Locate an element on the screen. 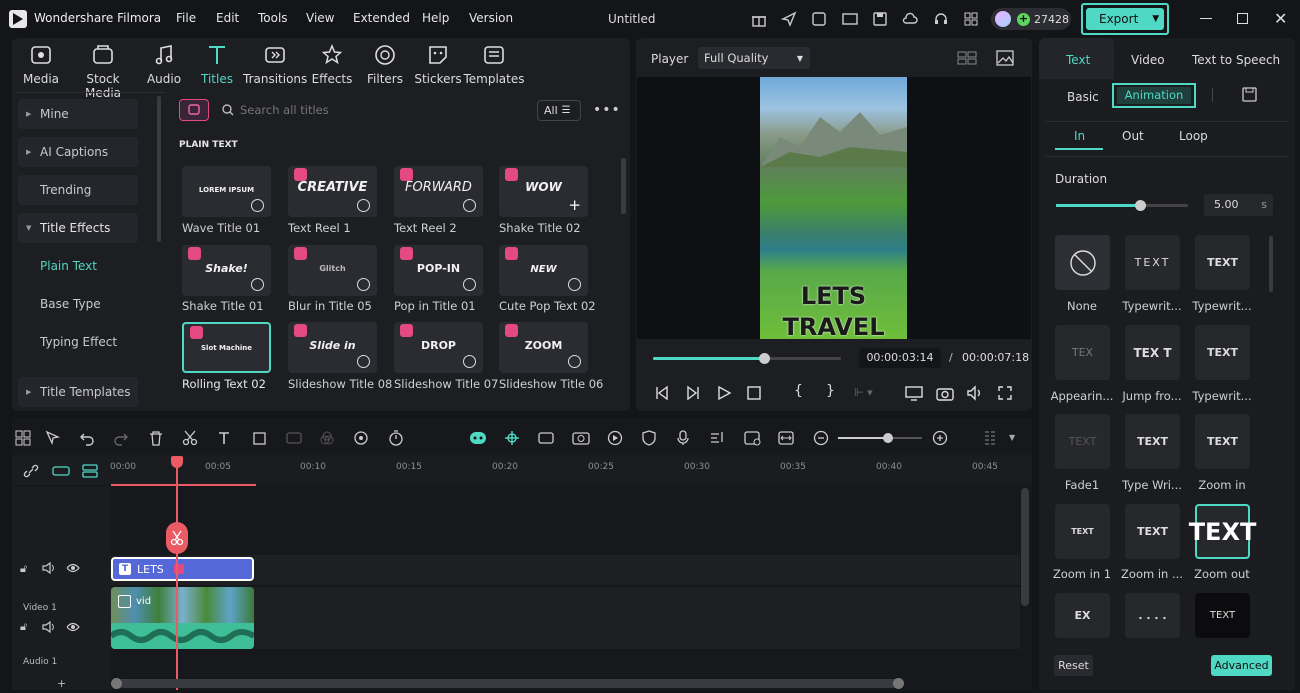 Image resolution: width=1300 pixels, height=693 pixels. title-thumb-shake-title-02: WOW + is located at coordinates (543, 191).